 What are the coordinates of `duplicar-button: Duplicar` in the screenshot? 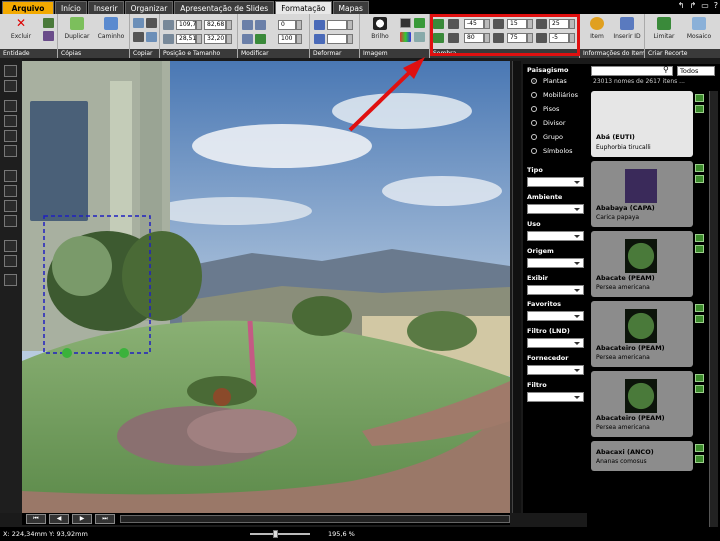 It's located at (77, 28).